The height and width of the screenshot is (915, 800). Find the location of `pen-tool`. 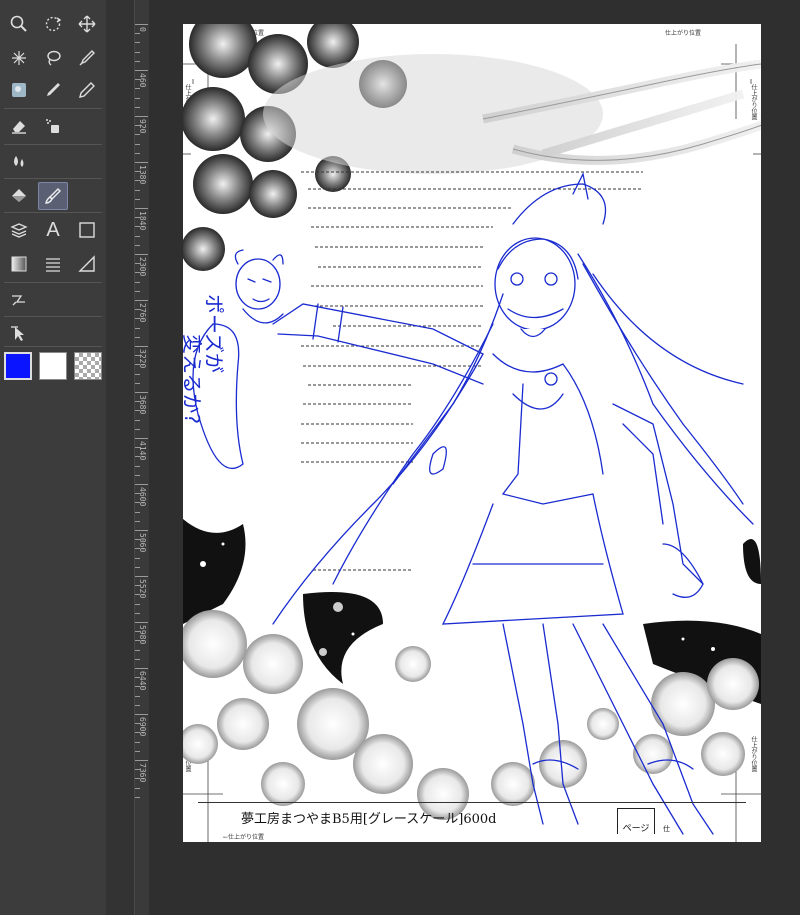

pen-tool is located at coordinates (53, 90).